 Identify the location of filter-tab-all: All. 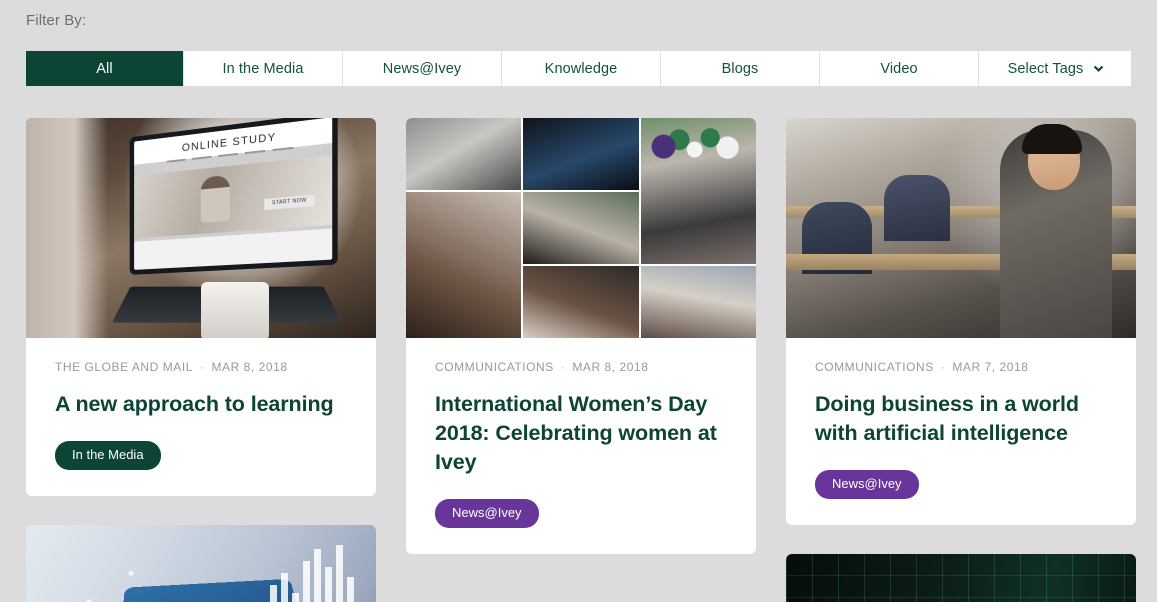
(105, 68).